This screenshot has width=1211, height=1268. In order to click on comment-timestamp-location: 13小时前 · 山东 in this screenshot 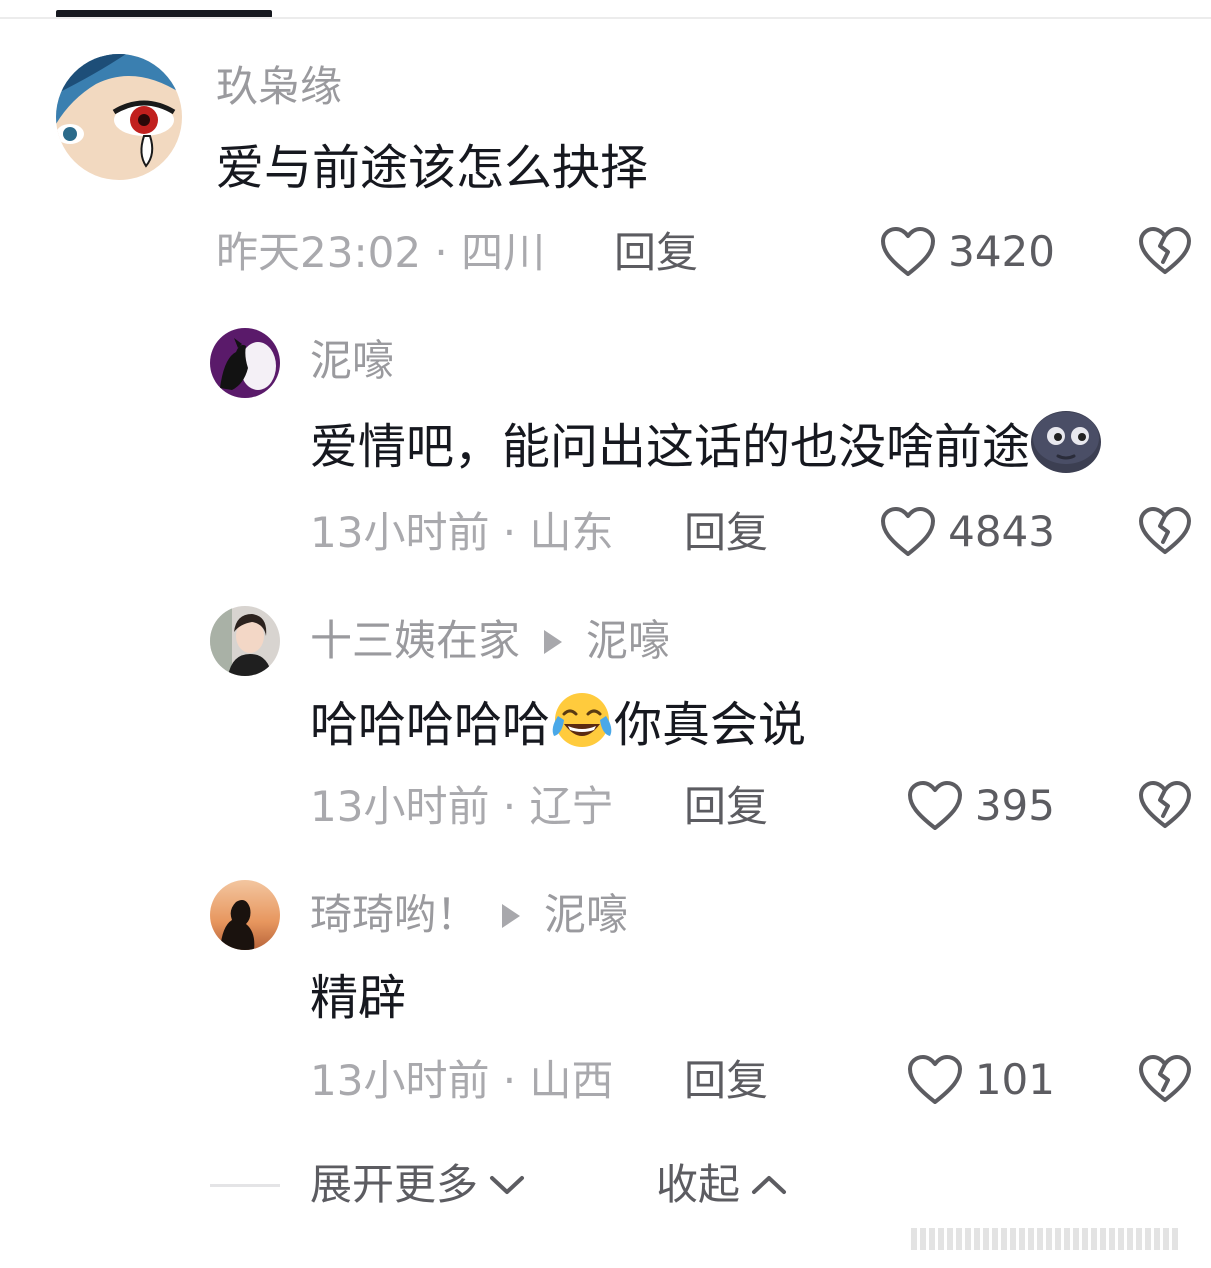, I will do `click(462, 532)`.